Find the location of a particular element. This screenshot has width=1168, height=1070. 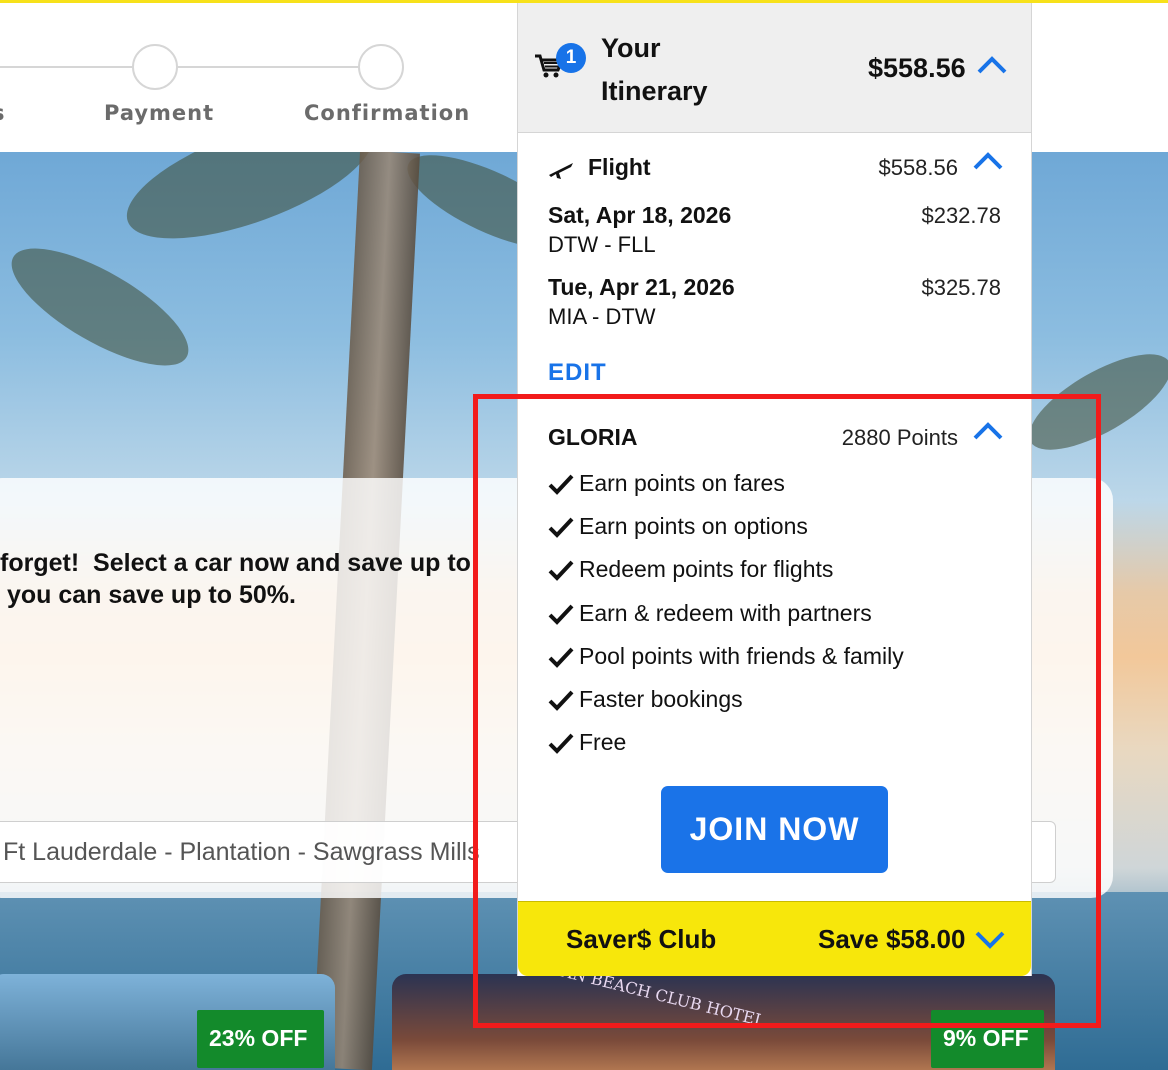

cart-count-badge: 1 is located at coordinates (571, 58).